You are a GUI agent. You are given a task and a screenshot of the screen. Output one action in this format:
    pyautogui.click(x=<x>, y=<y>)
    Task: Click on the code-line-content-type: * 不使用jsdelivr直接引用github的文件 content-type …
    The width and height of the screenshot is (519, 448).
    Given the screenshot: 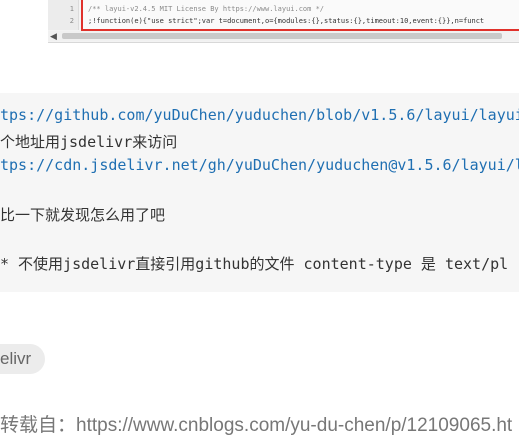 What is the action you would take?
    pyautogui.click(x=254, y=264)
    